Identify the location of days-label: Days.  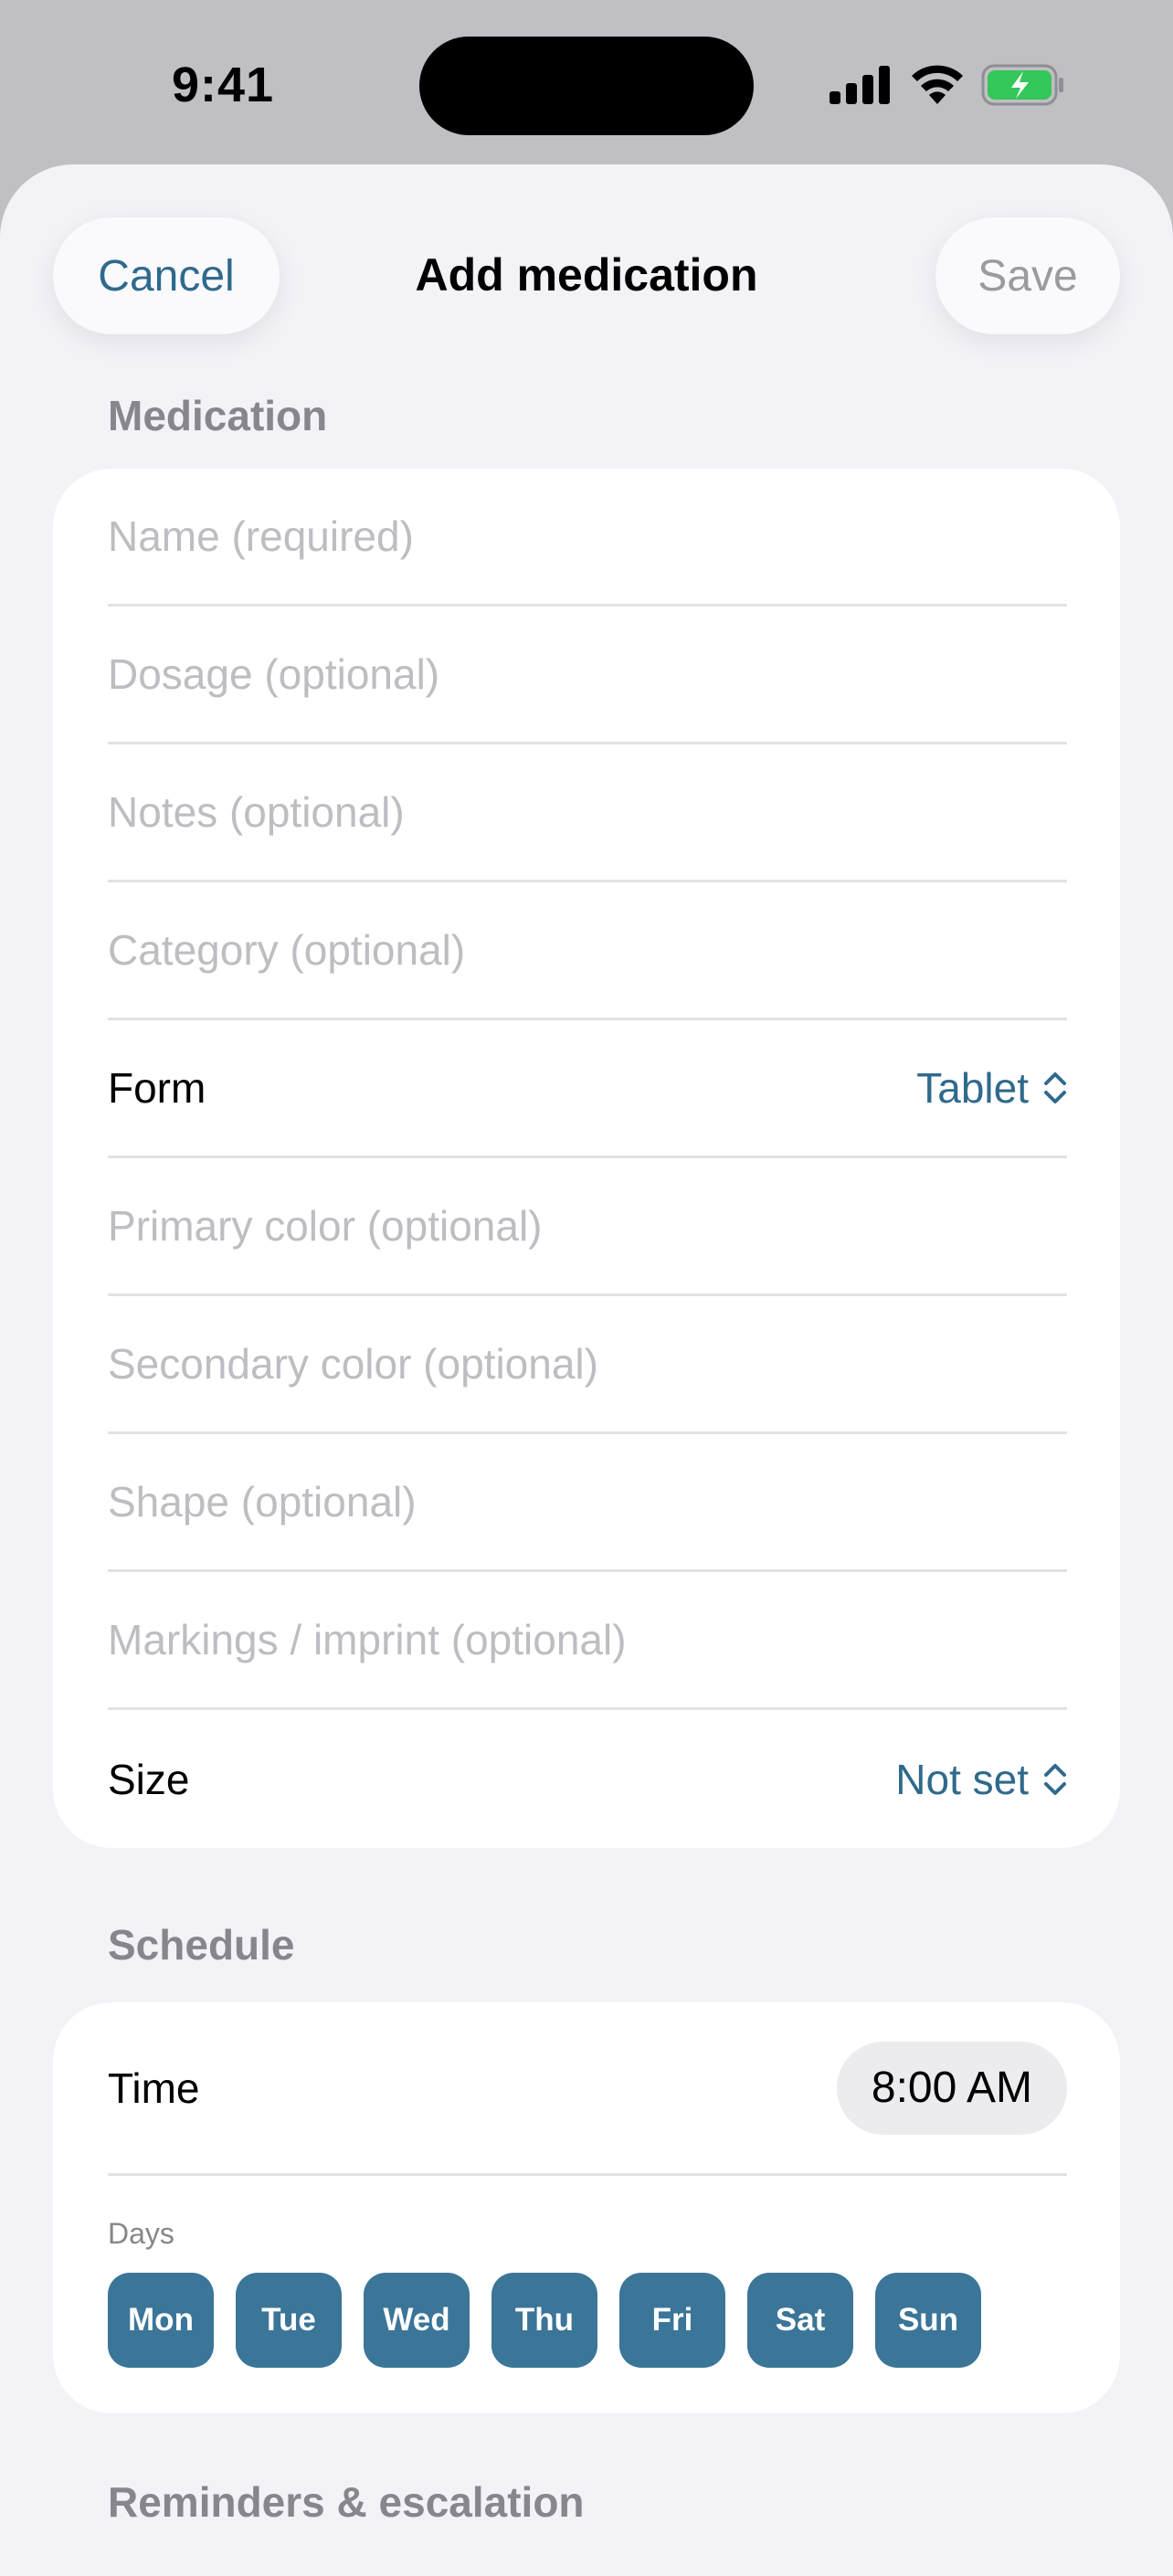
(141, 2233).